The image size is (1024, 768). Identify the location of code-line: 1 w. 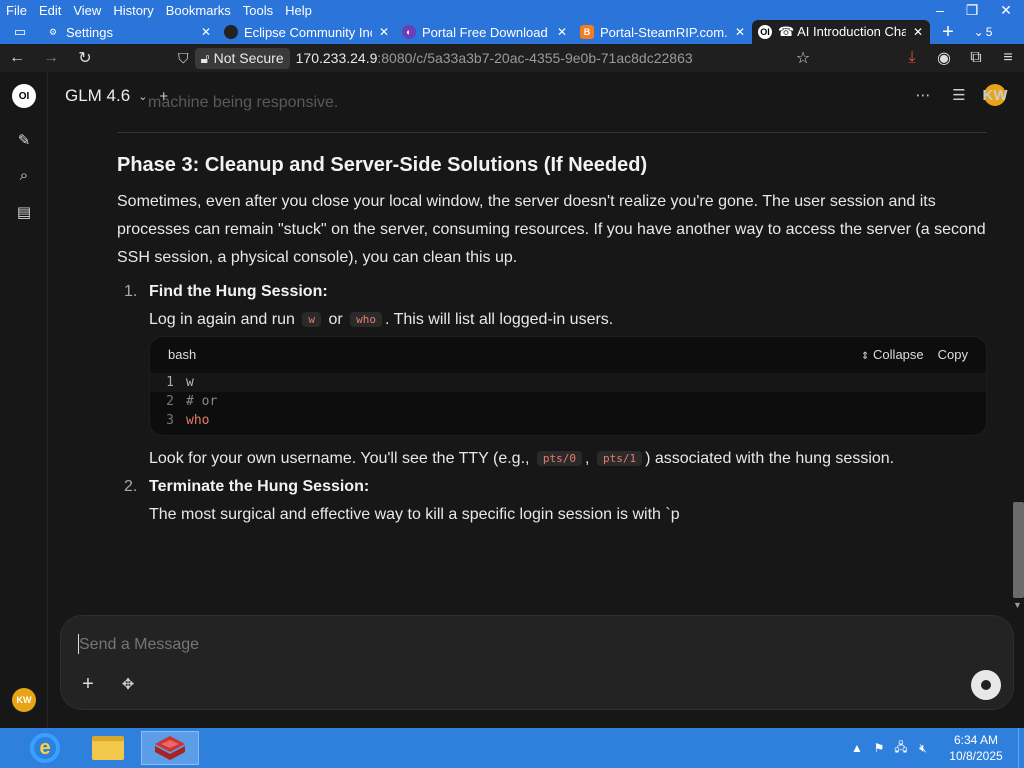
(568, 382).